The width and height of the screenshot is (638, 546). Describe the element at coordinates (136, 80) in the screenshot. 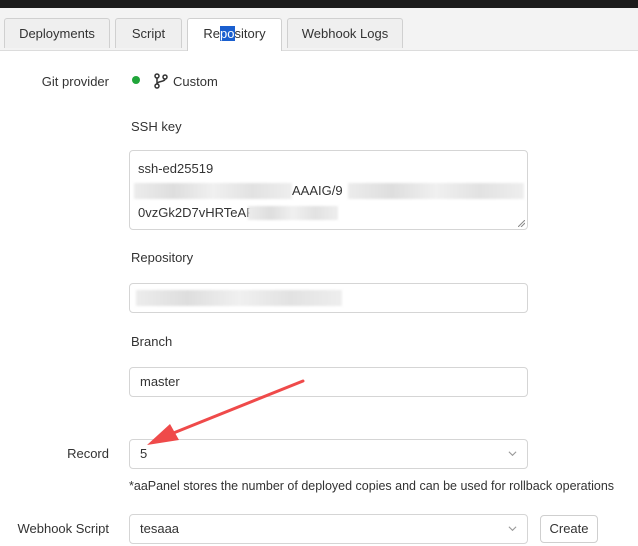

I see `provider-radio` at that location.